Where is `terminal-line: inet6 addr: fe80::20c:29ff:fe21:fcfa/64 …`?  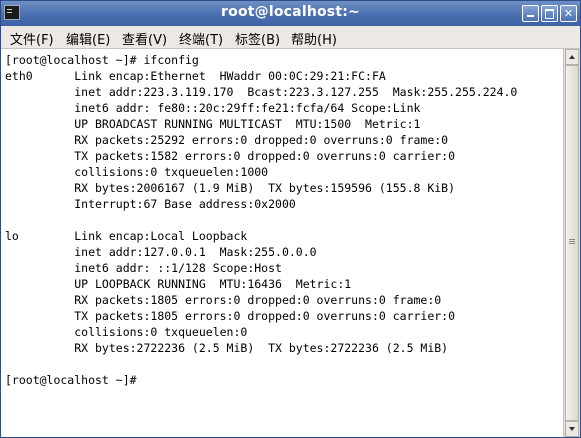
terminal-line: inet6 addr: fe80::20c:29ff:fe21:fcfa/64 … is located at coordinates (213, 108).